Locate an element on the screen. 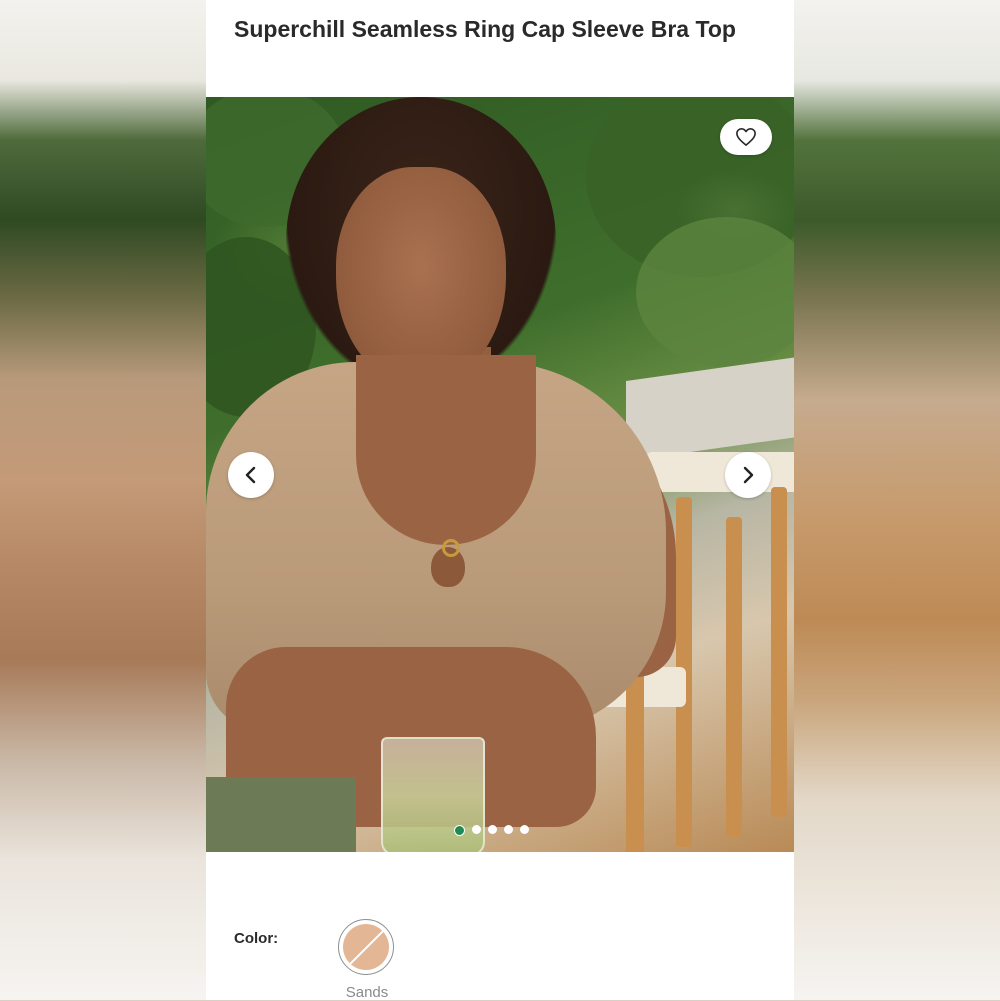 This screenshot has height=1001, width=1000. carousel-dots is located at coordinates (491, 830).